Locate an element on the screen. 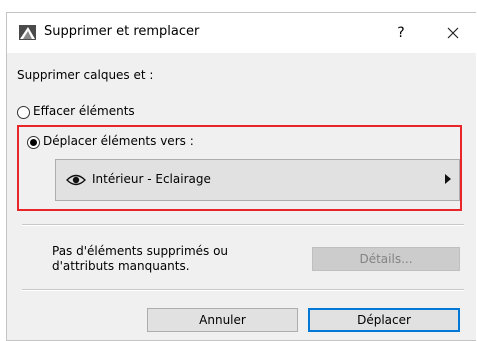  chevron-right-icon is located at coordinates (448, 179).